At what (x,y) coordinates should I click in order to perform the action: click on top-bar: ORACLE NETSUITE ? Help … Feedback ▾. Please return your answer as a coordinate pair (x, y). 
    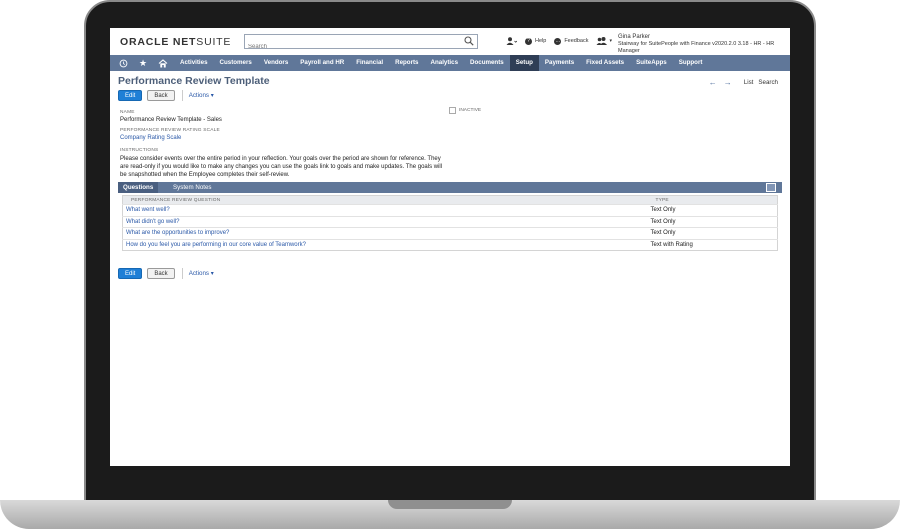
    Looking at the image, I should click on (450, 41).